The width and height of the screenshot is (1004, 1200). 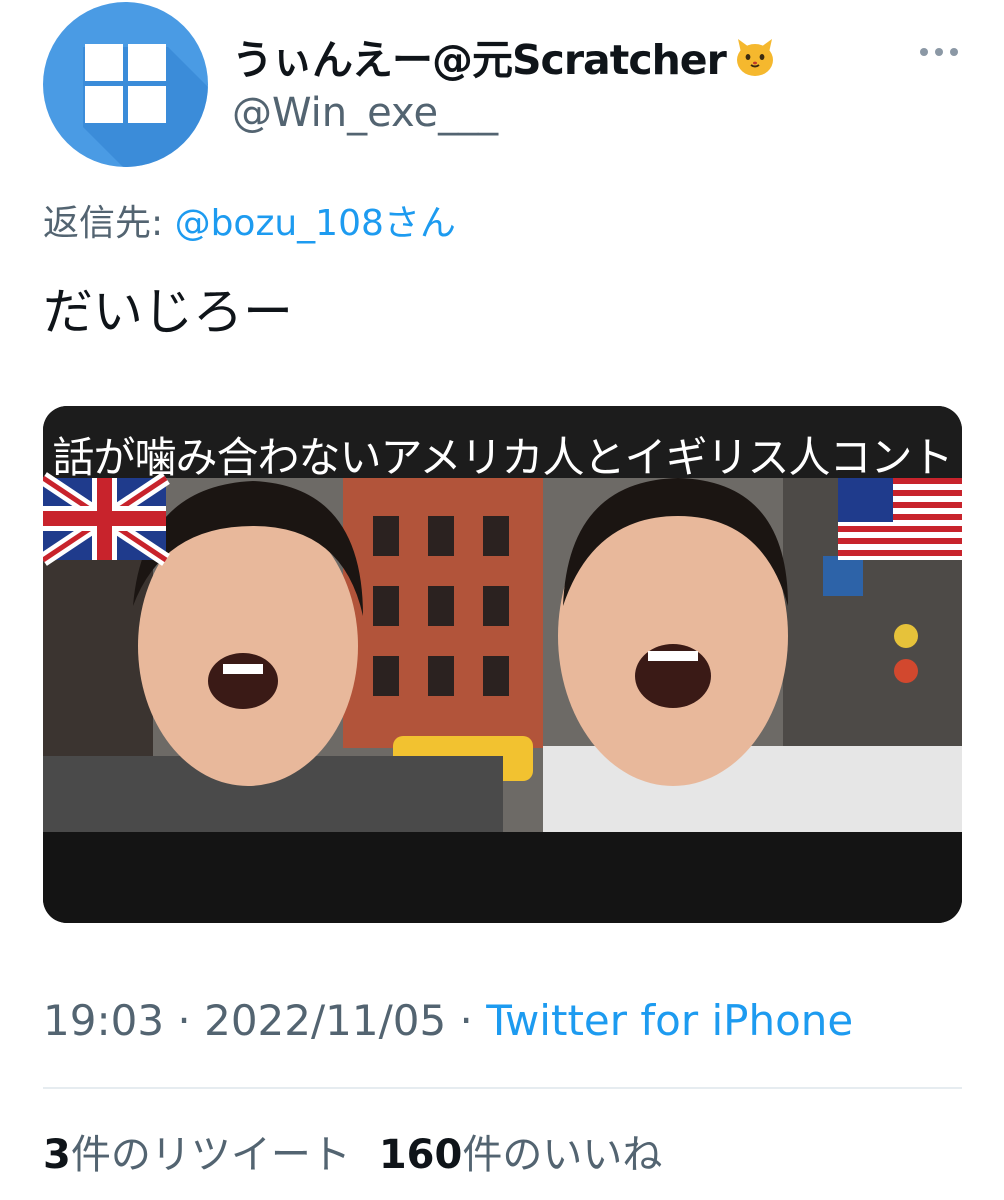 What do you see at coordinates (145, 105) in the screenshot?
I see `windows-logo-icon` at bounding box center [145, 105].